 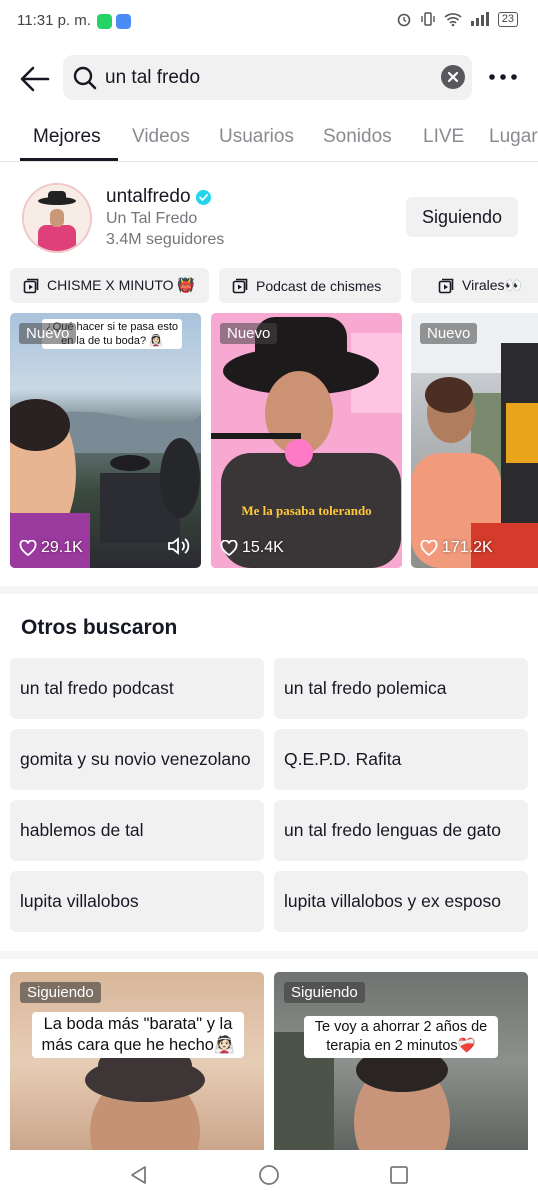 What do you see at coordinates (269, 22) in the screenshot?
I see `status-bar: 11:31 p. m. 23` at bounding box center [269, 22].